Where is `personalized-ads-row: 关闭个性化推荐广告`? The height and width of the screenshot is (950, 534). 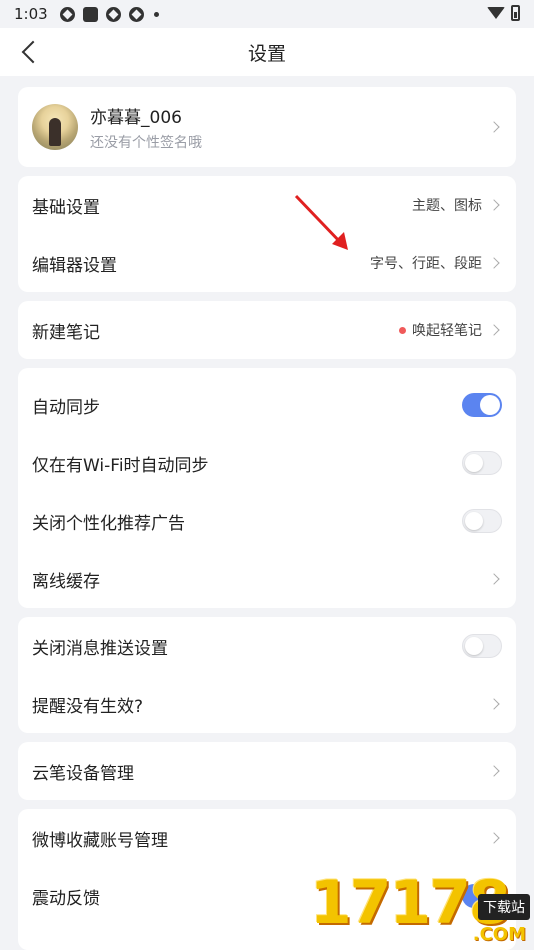
personalized-ads-row: 关闭个性化推荐广告 is located at coordinates (267, 521).